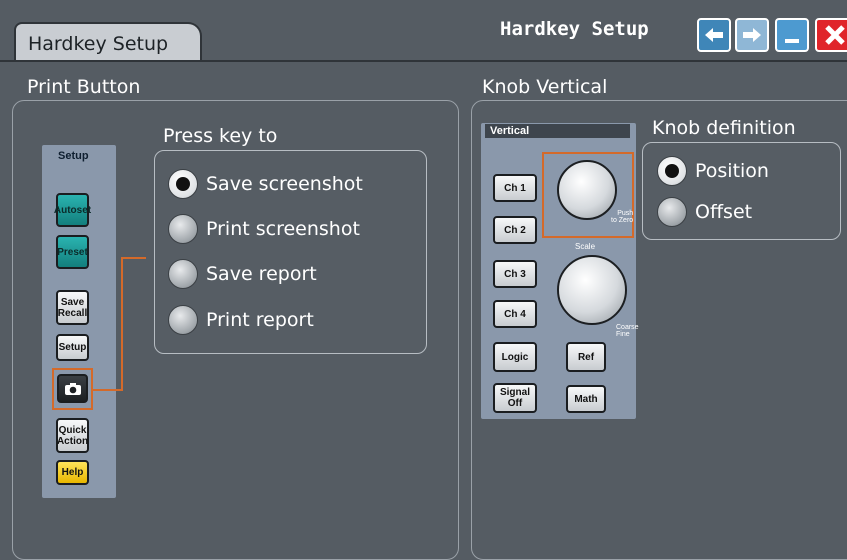 This screenshot has width=847, height=560. Describe the element at coordinates (283, 229) in the screenshot. I see `option-label: Print screenshot` at that location.